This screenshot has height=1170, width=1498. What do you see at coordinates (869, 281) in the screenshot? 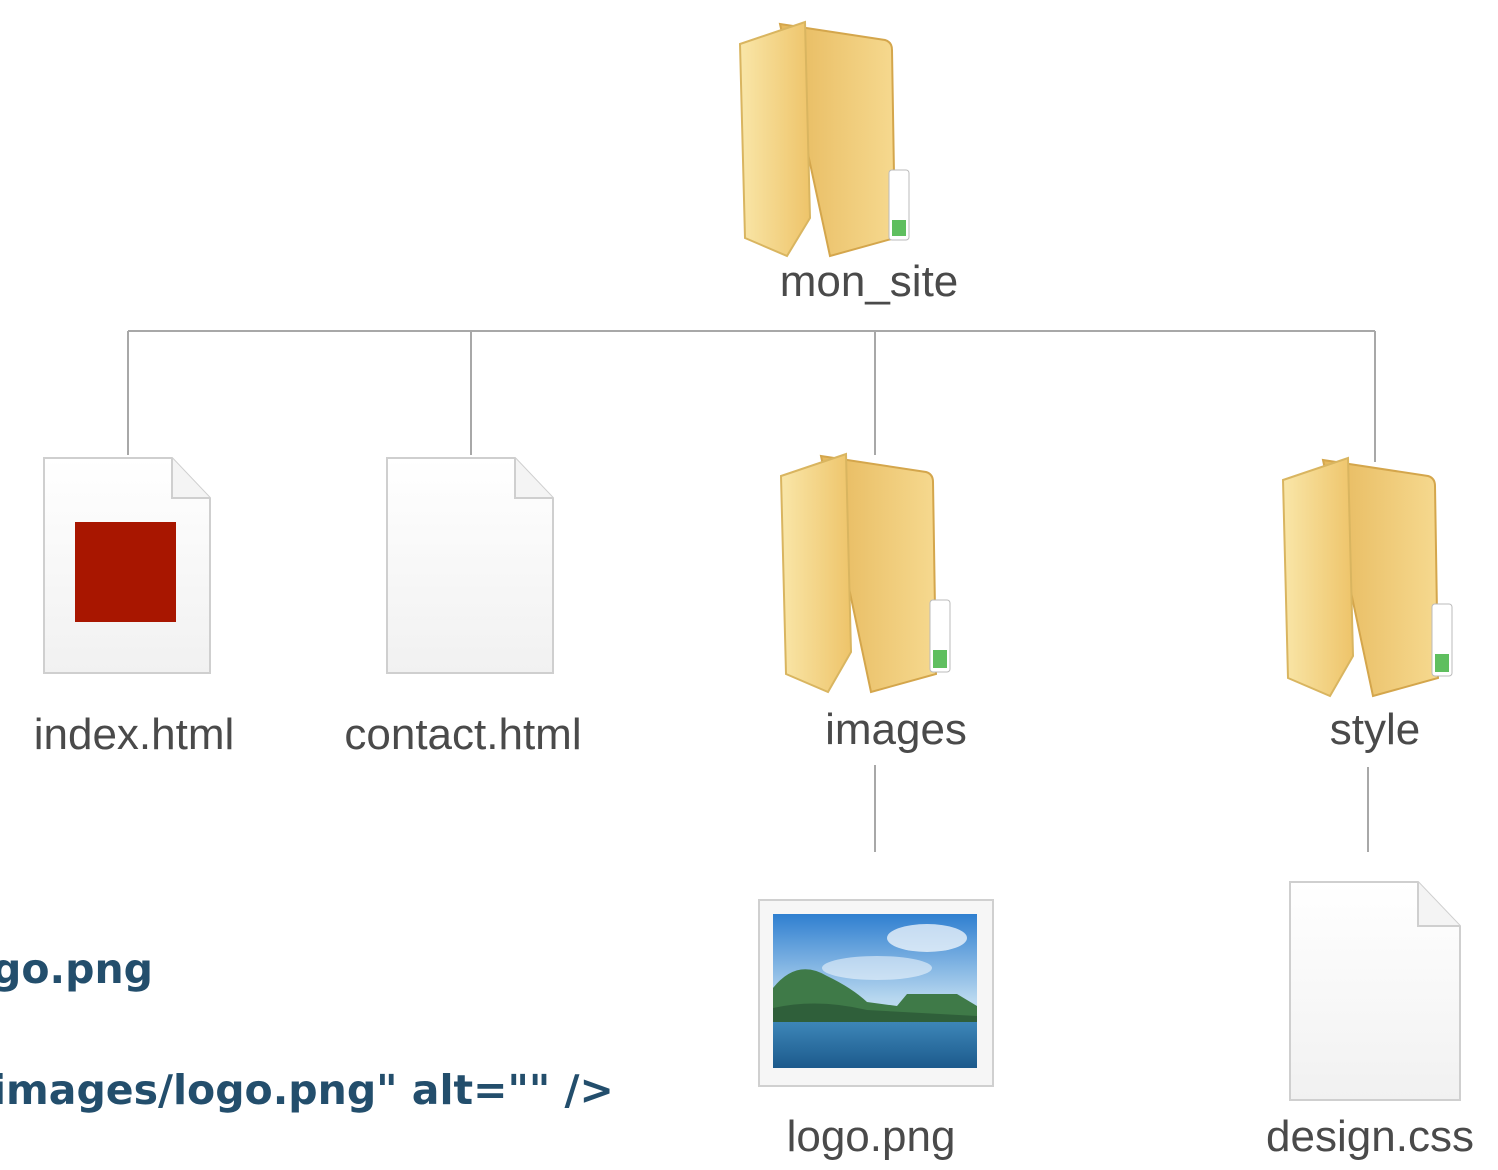
I see `root-folder-label: mon_site` at bounding box center [869, 281].